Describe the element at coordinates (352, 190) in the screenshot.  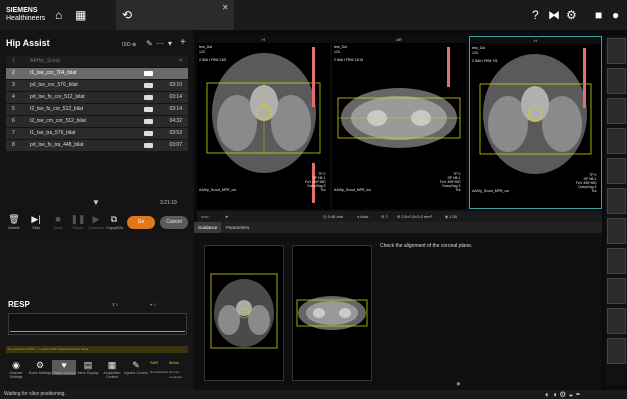
I see `viewport-series: AAHip_Scout_MPR_tra` at that location.